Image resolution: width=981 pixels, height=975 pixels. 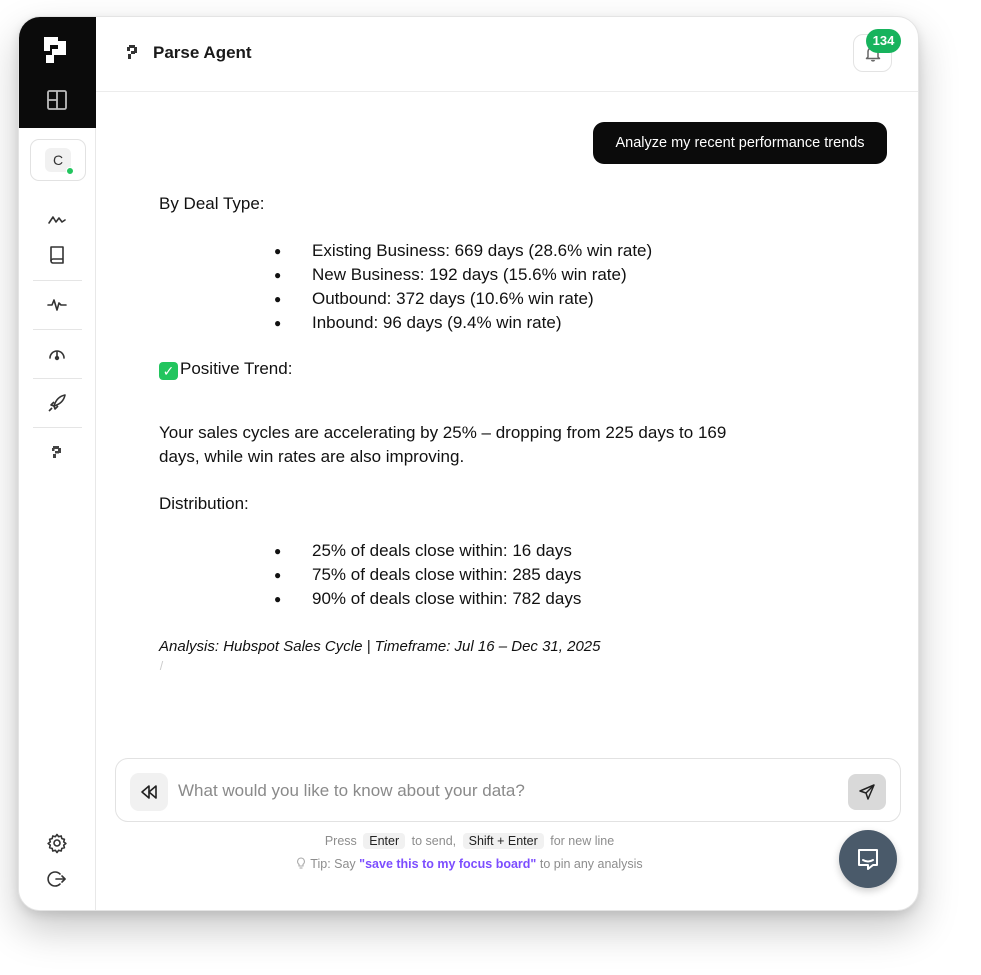 What do you see at coordinates (427, 599) in the screenshot?
I see `list-item: 90% of deals close within: 782 days` at bounding box center [427, 599].